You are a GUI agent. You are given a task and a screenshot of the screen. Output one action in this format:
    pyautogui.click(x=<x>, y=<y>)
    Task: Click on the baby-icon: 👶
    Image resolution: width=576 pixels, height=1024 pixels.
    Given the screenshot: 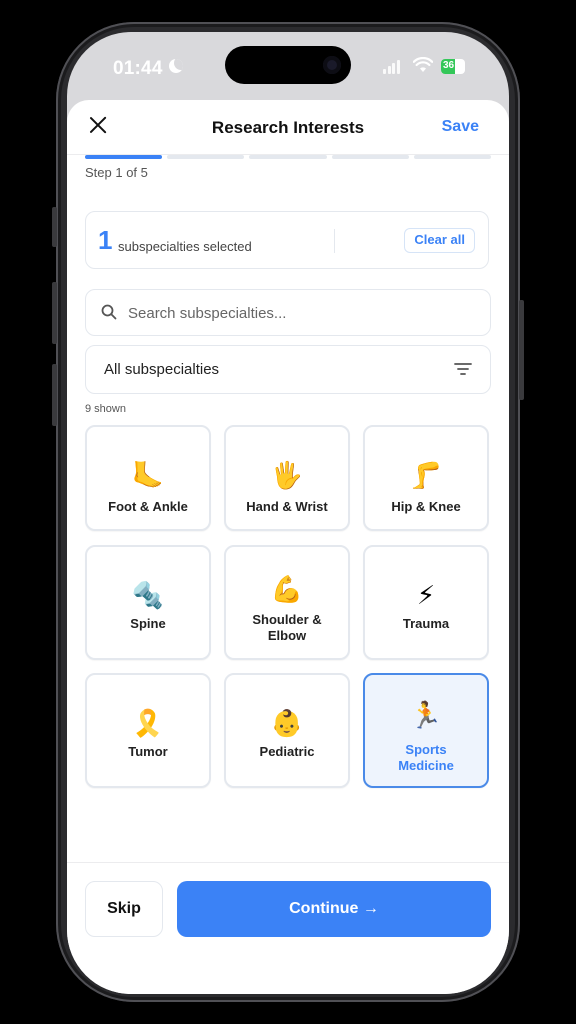 What is the action you would take?
    pyautogui.click(x=287, y=723)
    